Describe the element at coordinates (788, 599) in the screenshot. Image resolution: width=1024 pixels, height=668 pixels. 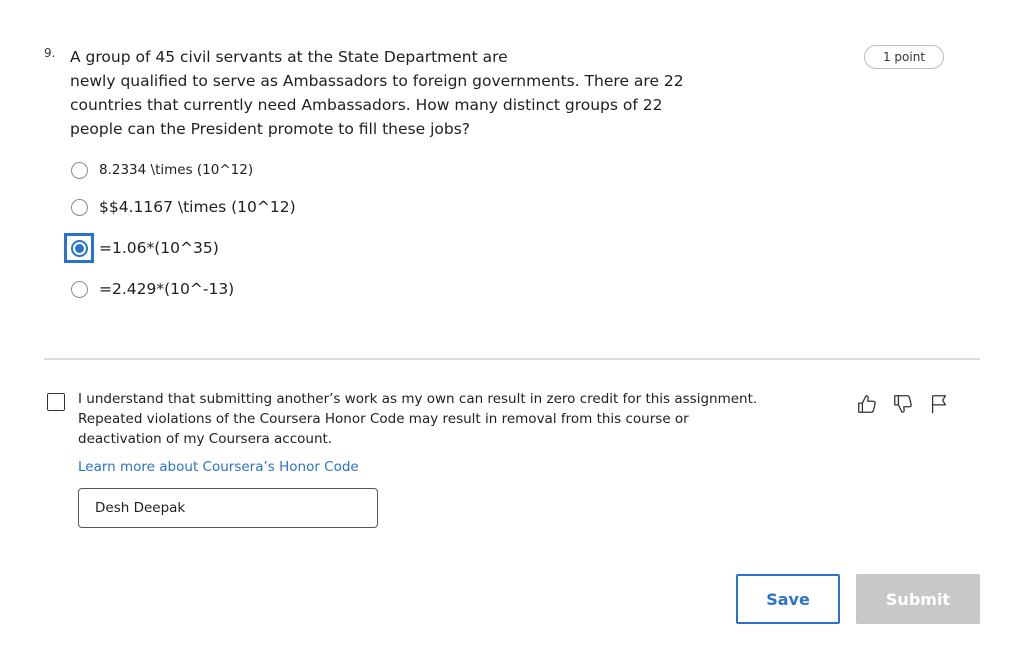
I see `save-button: Save` at that location.